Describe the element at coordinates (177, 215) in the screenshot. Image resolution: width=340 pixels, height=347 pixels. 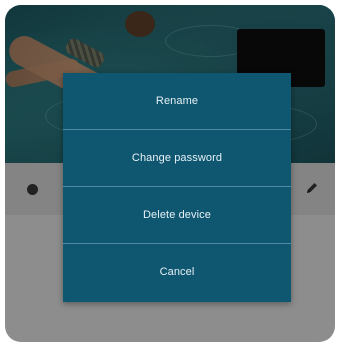
I see `delete-device-menu-item: Delete device` at that location.